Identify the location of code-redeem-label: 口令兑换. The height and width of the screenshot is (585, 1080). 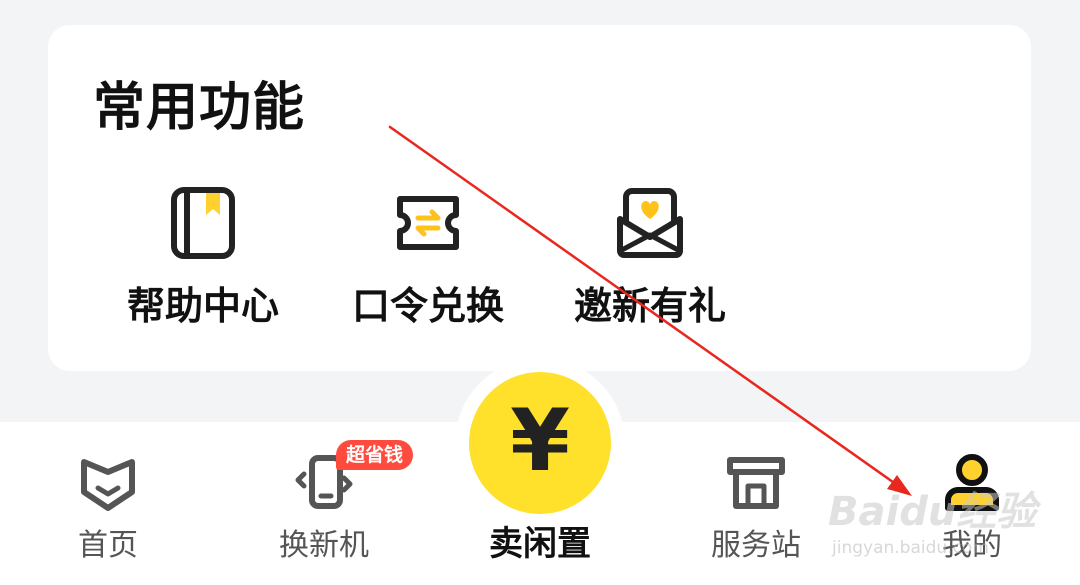
(427, 306).